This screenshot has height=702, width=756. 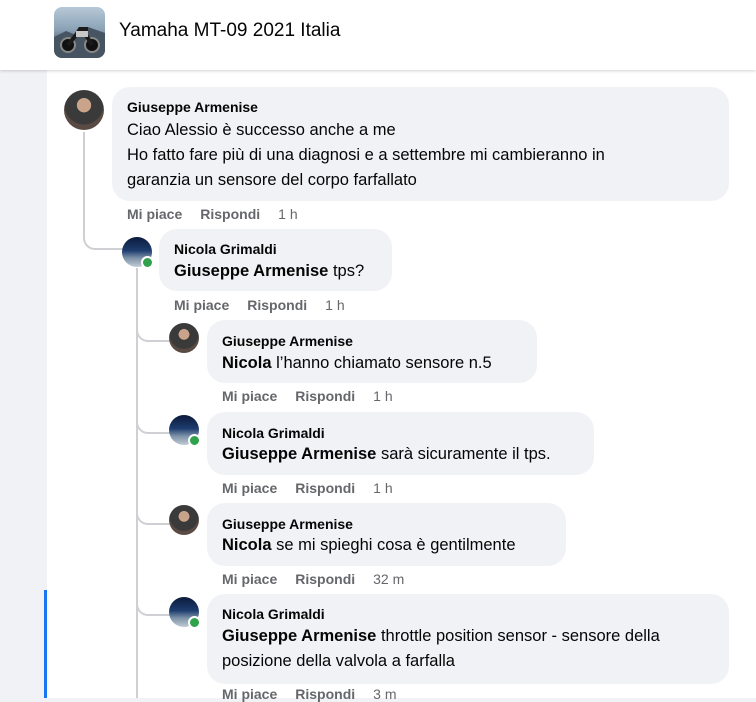 I want to click on comment-bubble: Nicola Grimaldi Giuseppe Armenise tps?, so click(x=275, y=260).